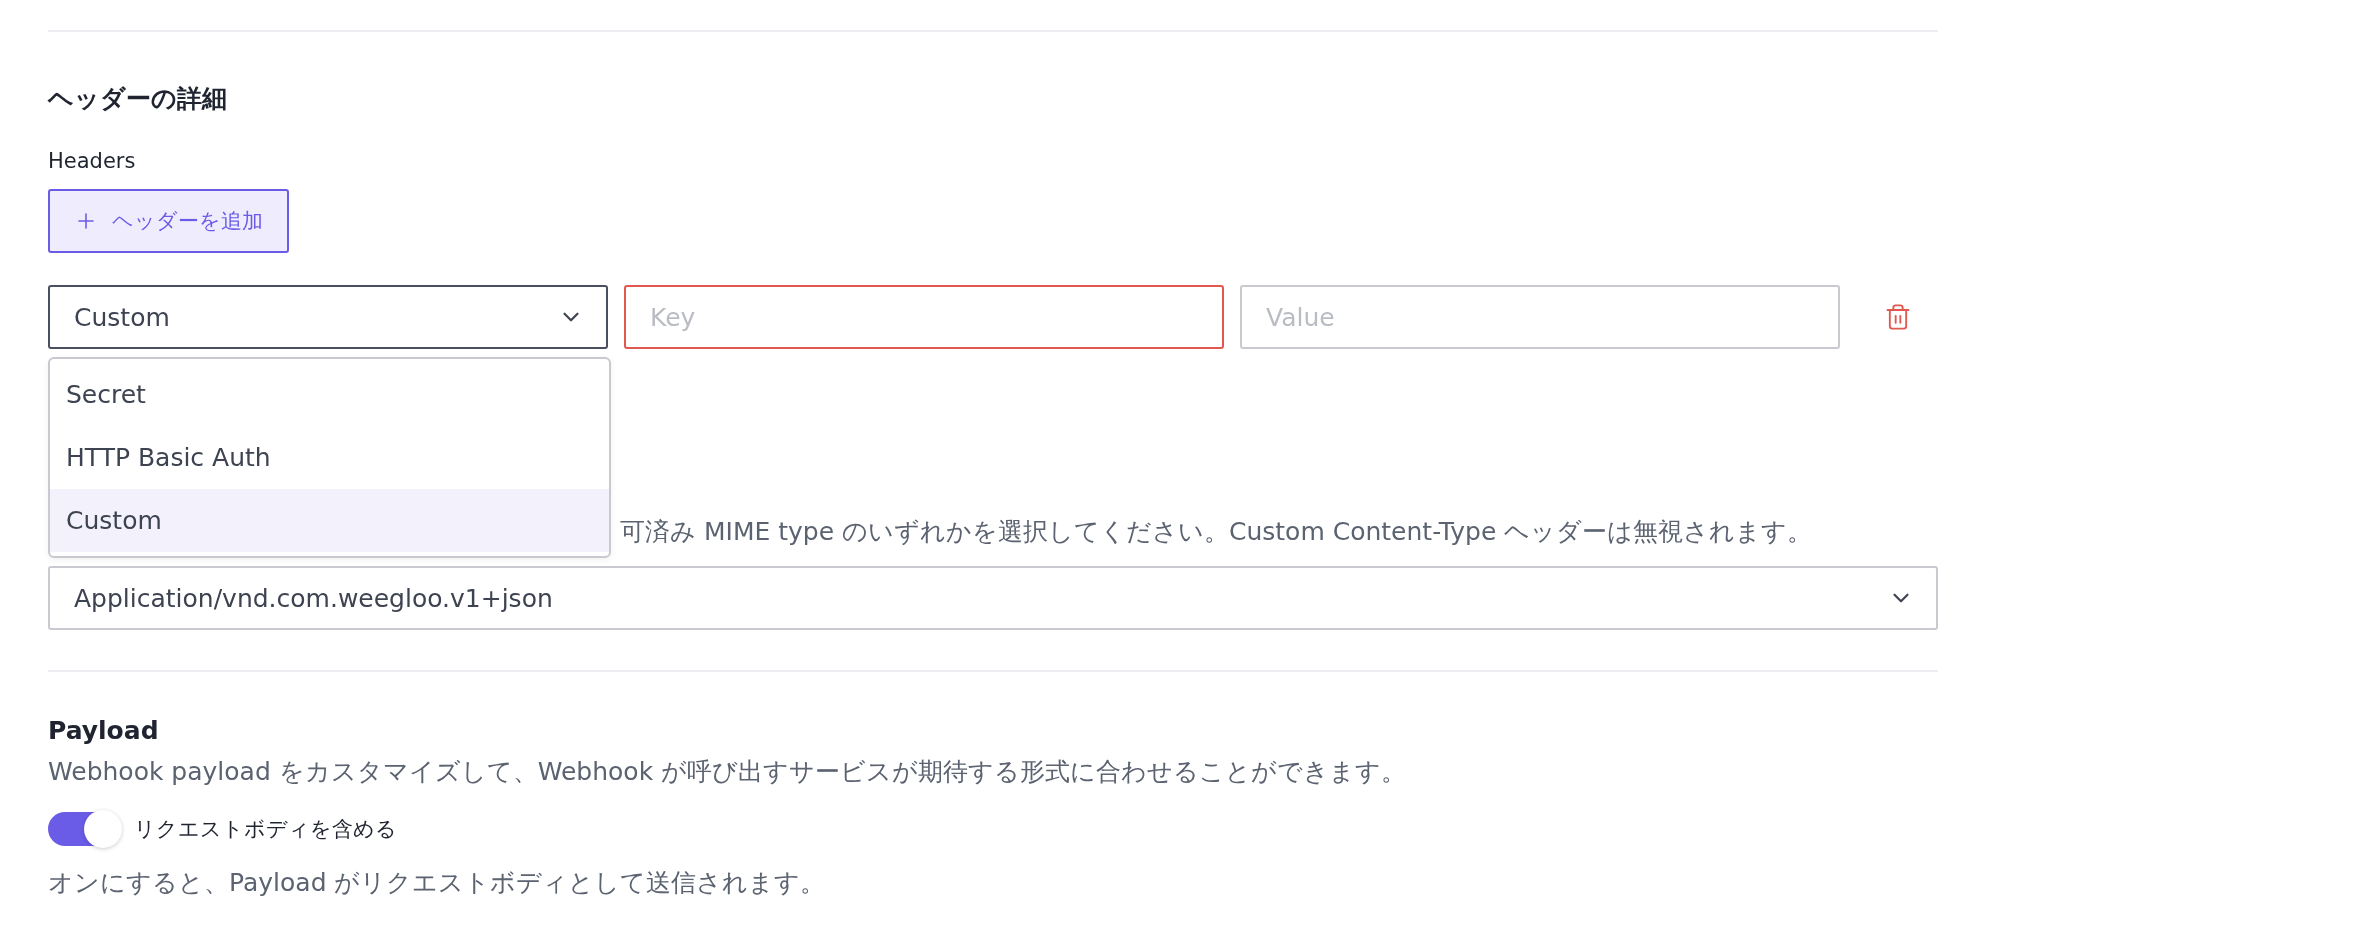  Describe the element at coordinates (329, 457) in the screenshot. I see `menu-item: HTTP Basic Auth` at that location.